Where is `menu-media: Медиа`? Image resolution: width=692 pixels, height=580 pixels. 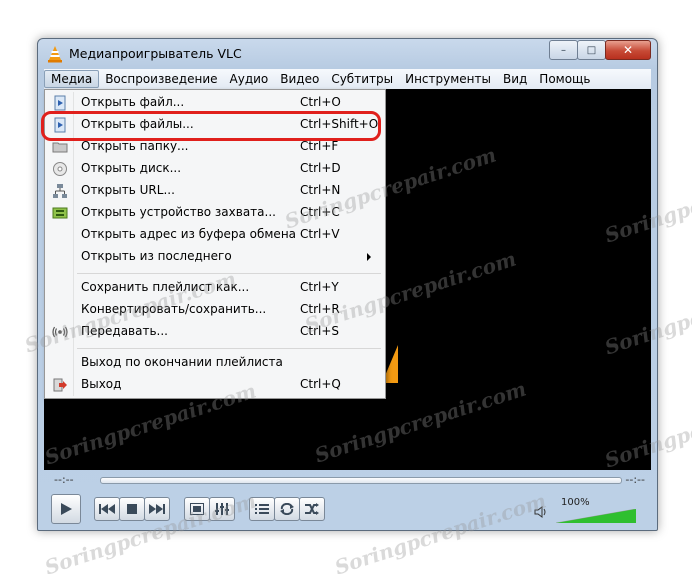
menu-media: Медиа is located at coordinates (72, 79).